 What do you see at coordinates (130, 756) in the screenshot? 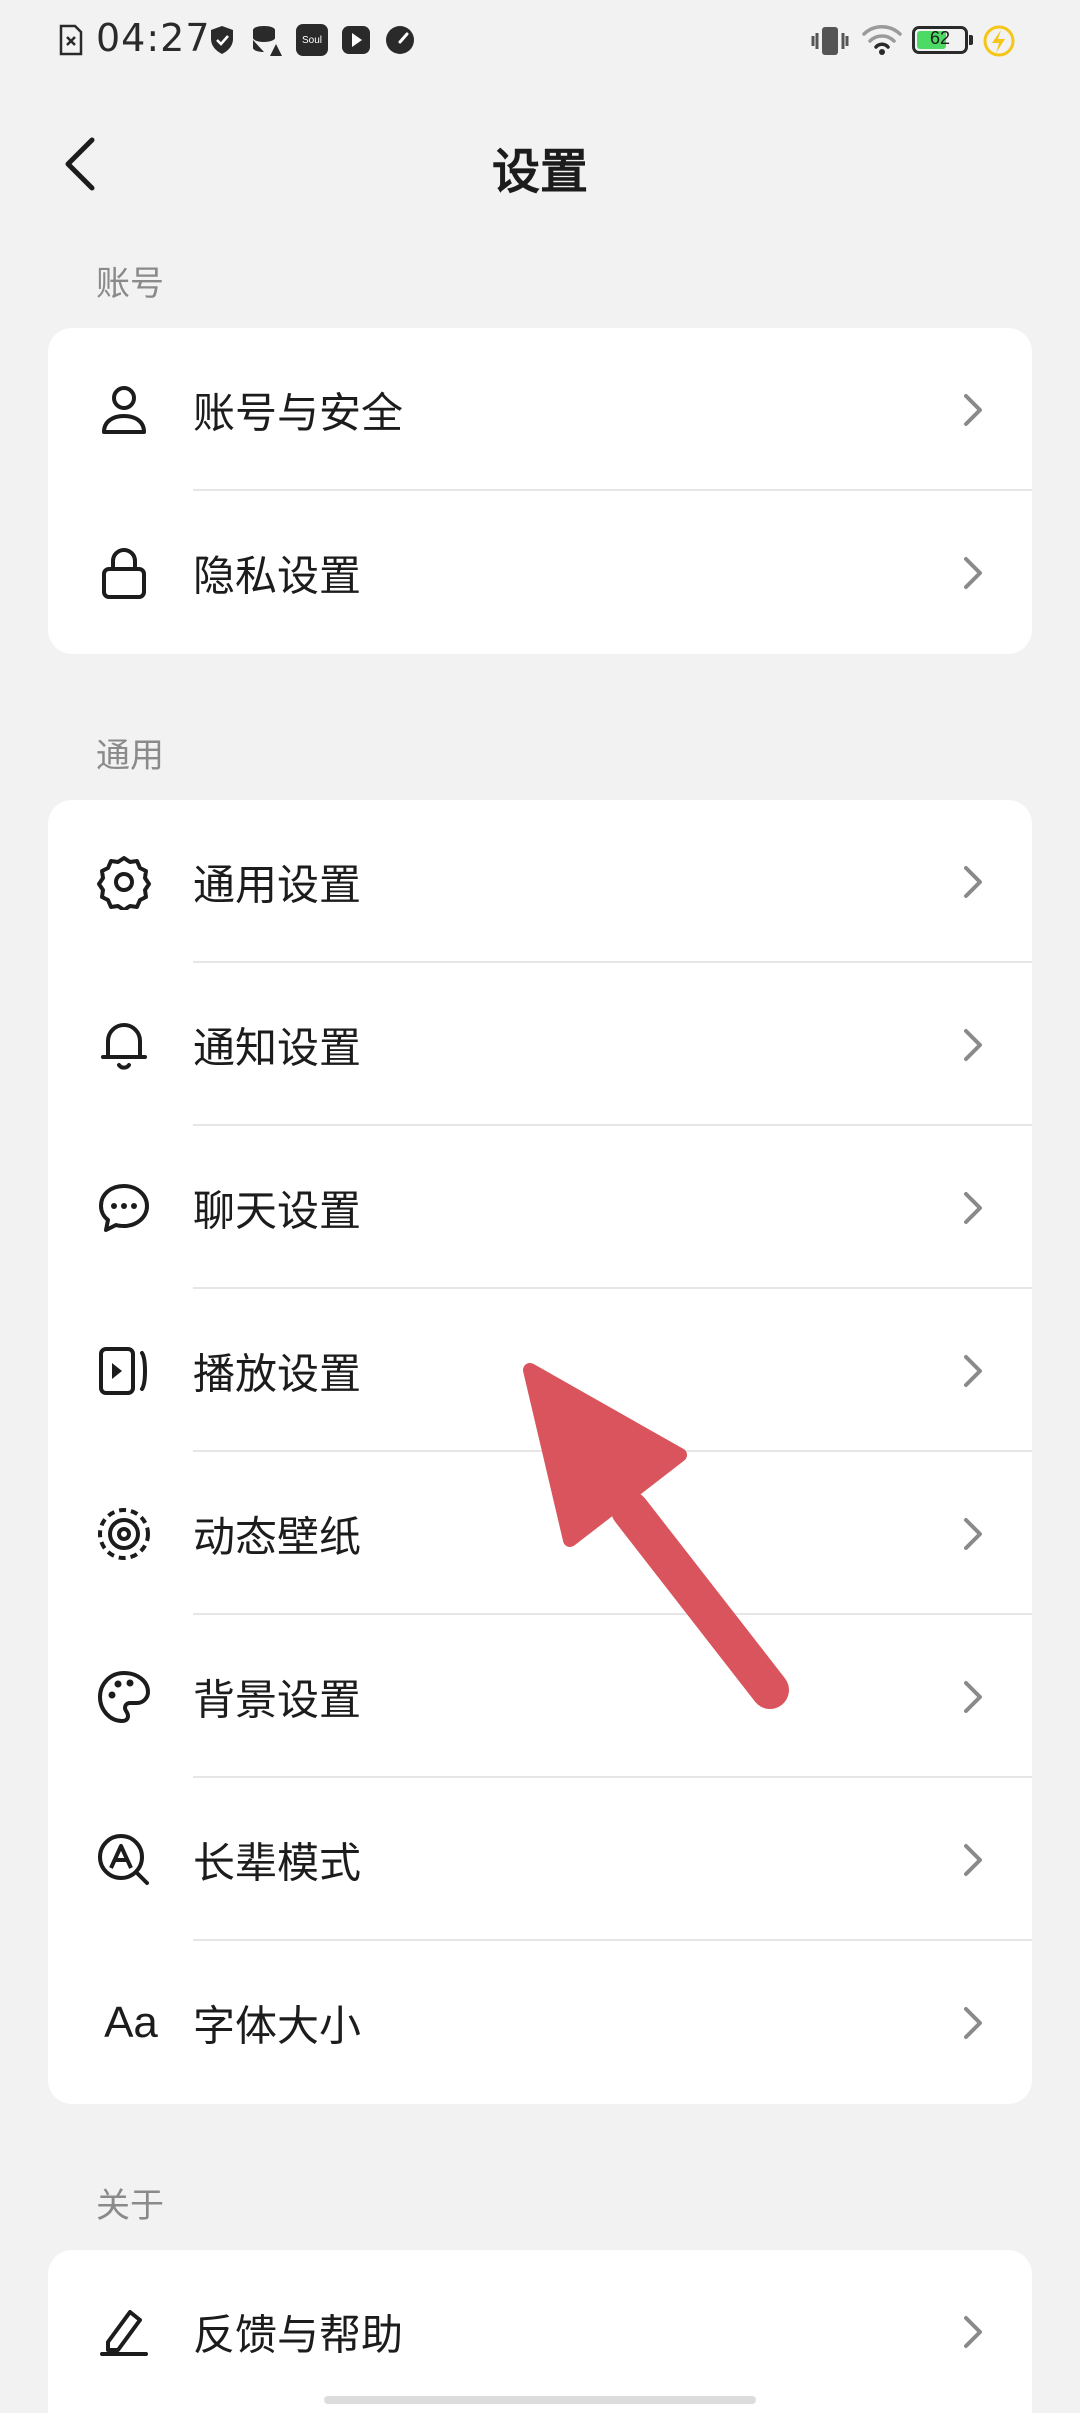
I see `section-label-general: 通用` at bounding box center [130, 756].